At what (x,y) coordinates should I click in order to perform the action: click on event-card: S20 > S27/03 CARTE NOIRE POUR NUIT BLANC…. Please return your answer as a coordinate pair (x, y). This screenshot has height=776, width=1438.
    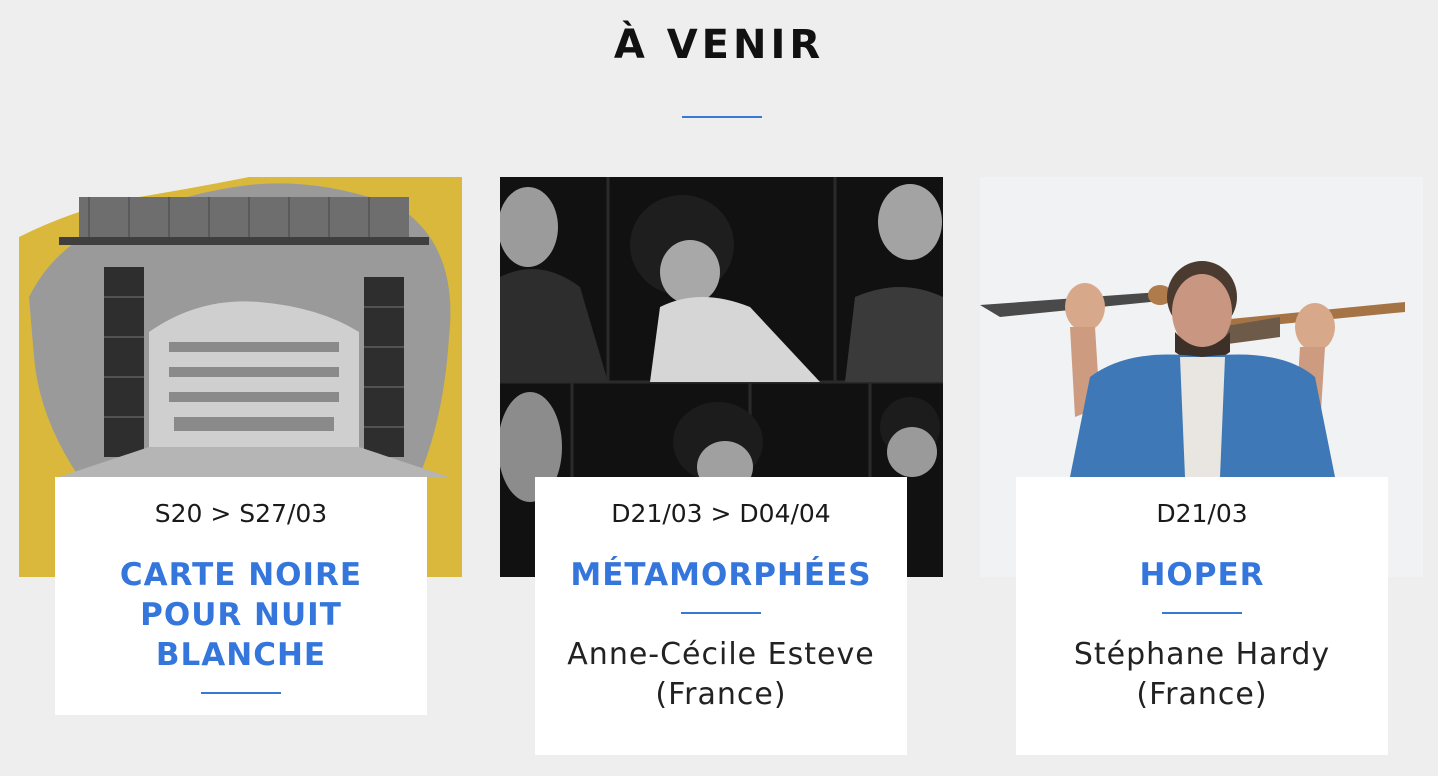
    Looking at the image, I should click on (241, 596).